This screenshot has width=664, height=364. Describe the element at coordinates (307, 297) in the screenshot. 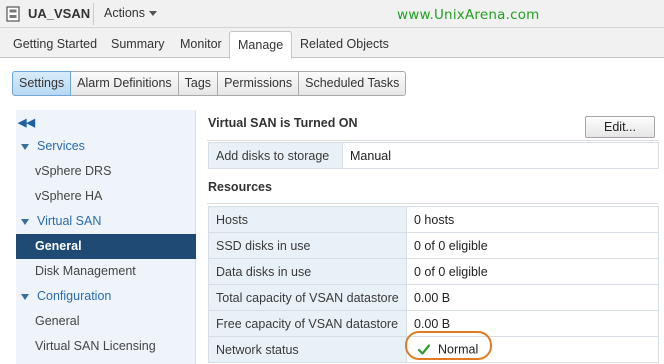

I see `resource-label: Total capacity of VSAN datastore` at that location.